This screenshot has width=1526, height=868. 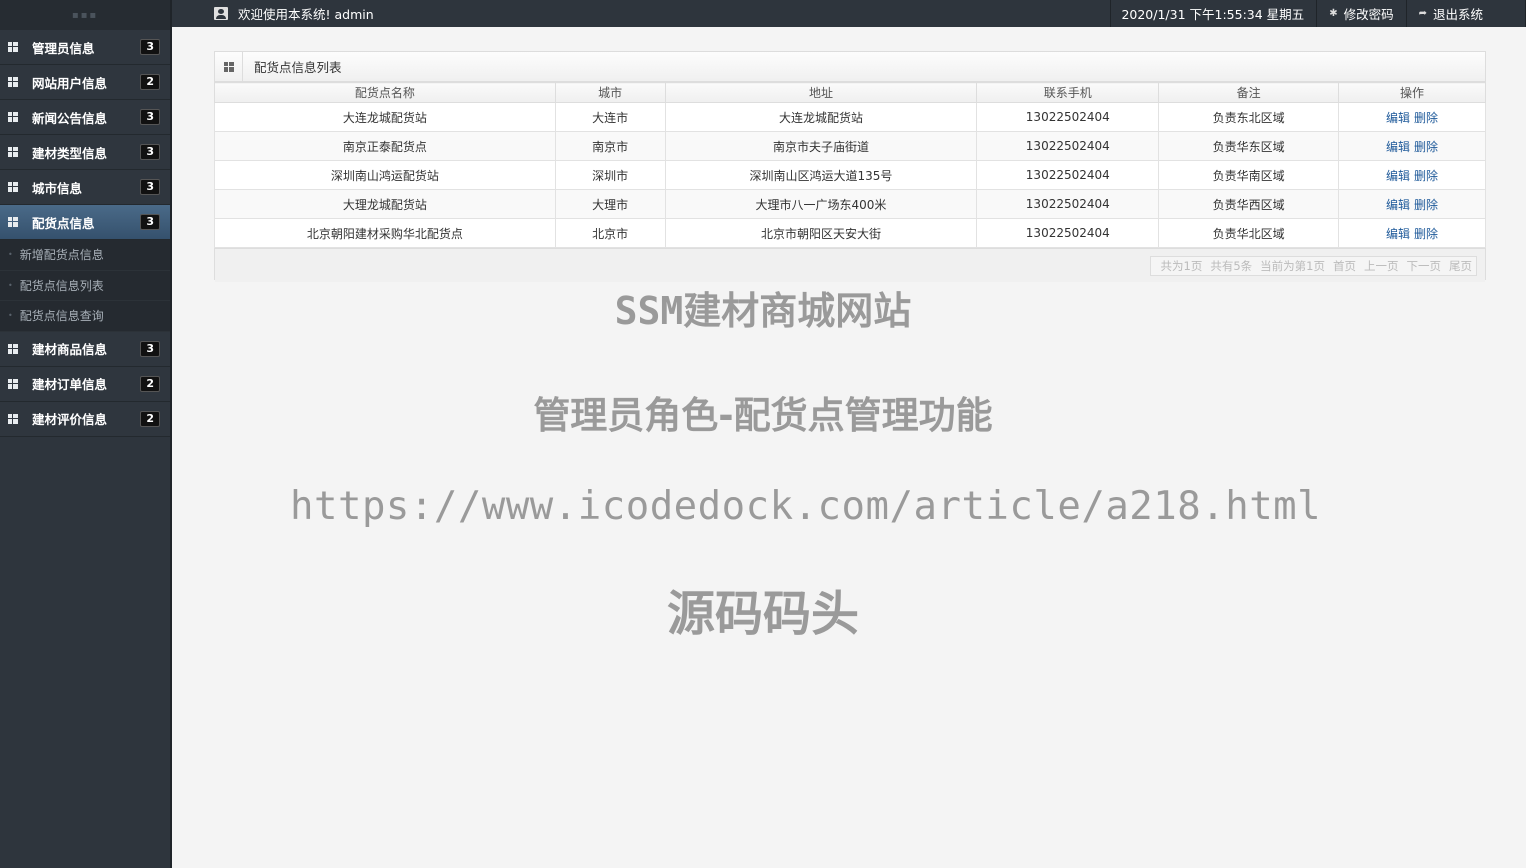 What do you see at coordinates (385, 175) in the screenshot?
I see `cell-name: 深圳南山鸿运配货站` at bounding box center [385, 175].